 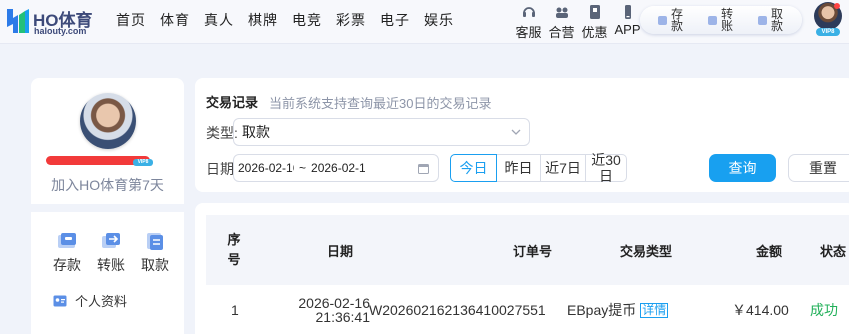 What do you see at coordinates (256, 132) in the screenshot?
I see `type-select-value: 取款` at bounding box center [256, 132].